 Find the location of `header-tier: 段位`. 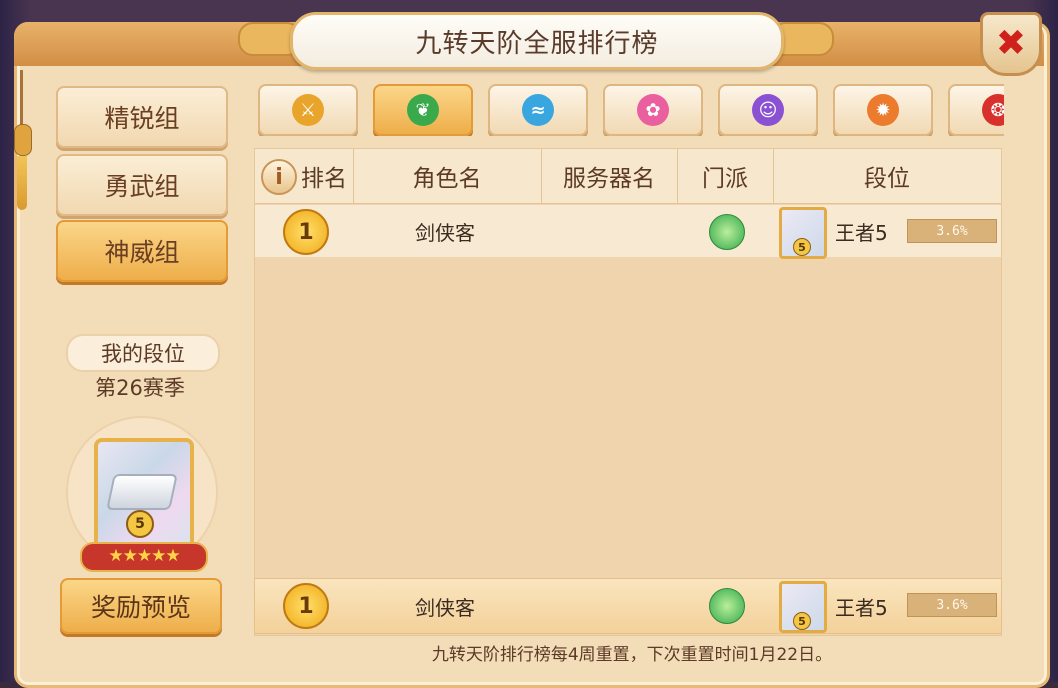

header-tier: 段位 is located at coordinates (887, 179).